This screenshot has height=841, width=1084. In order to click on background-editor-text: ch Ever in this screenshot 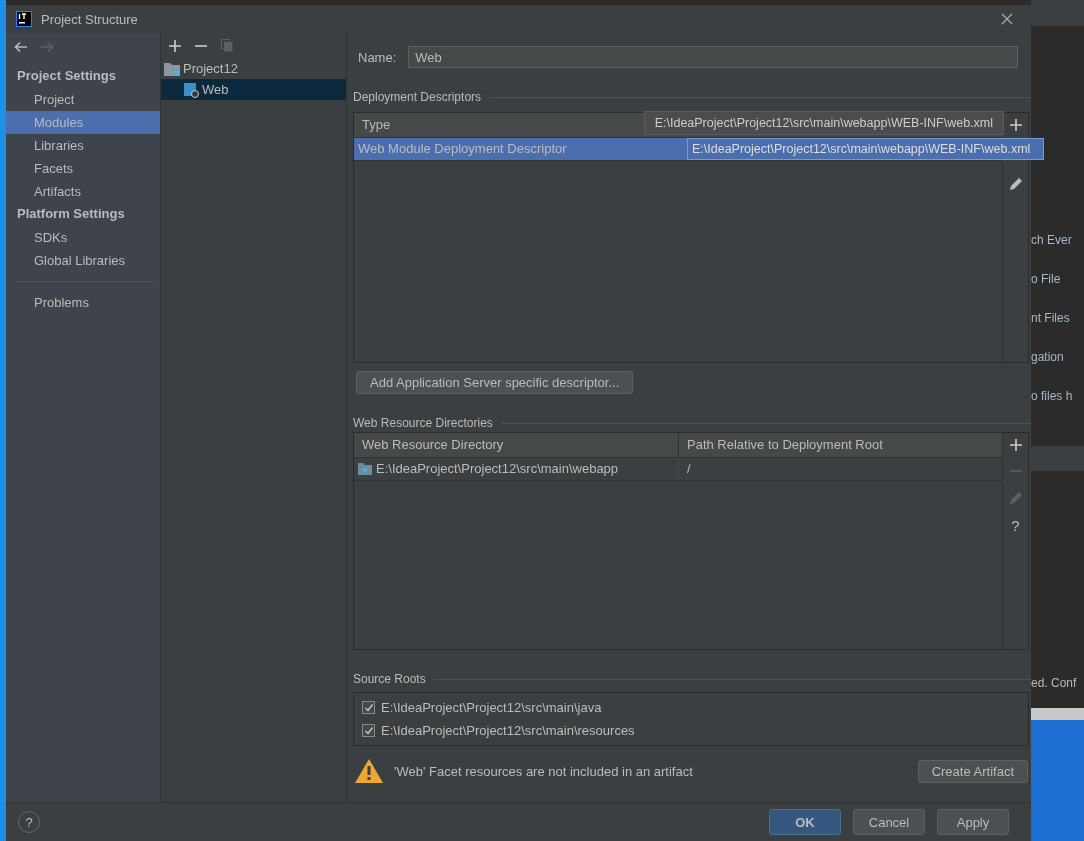, I will do `click(1052, 240)`.